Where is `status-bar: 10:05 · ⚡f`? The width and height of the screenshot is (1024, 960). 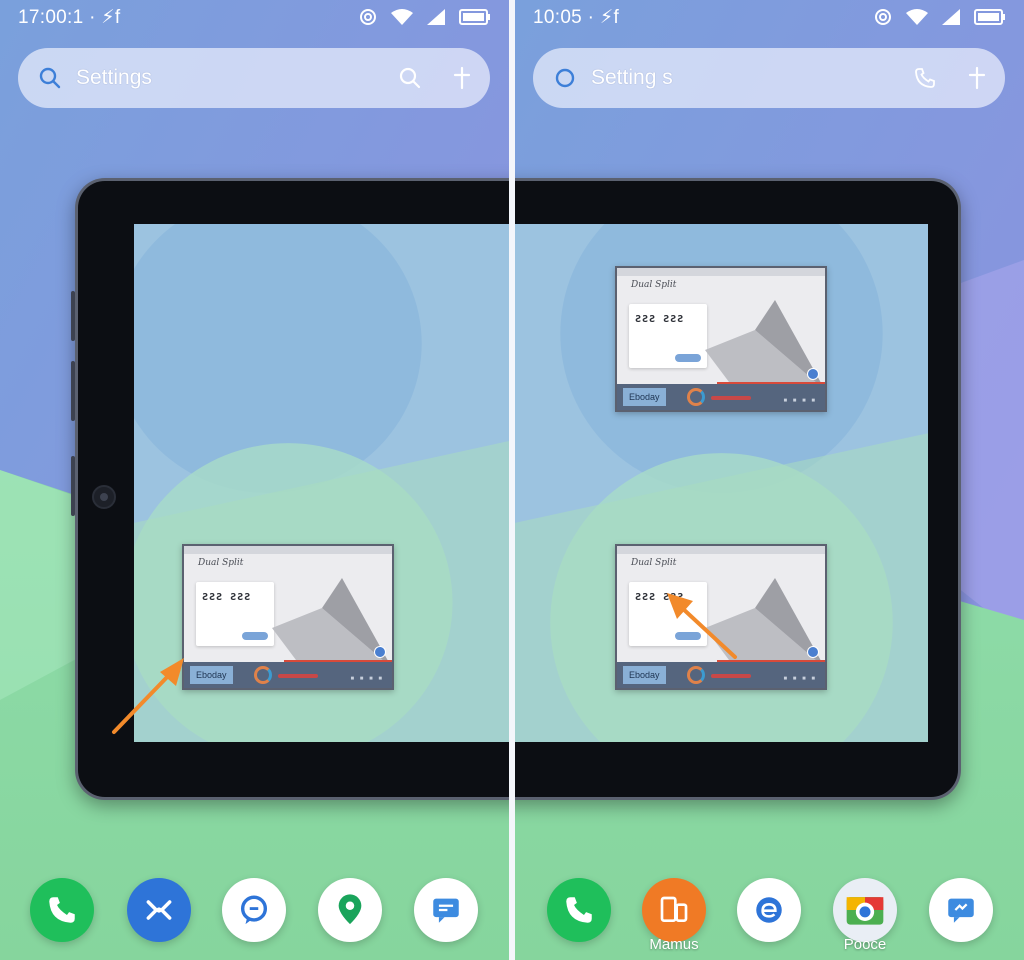 status-bar: 10:05 · ⚡f is located at coordinates (769, 17).